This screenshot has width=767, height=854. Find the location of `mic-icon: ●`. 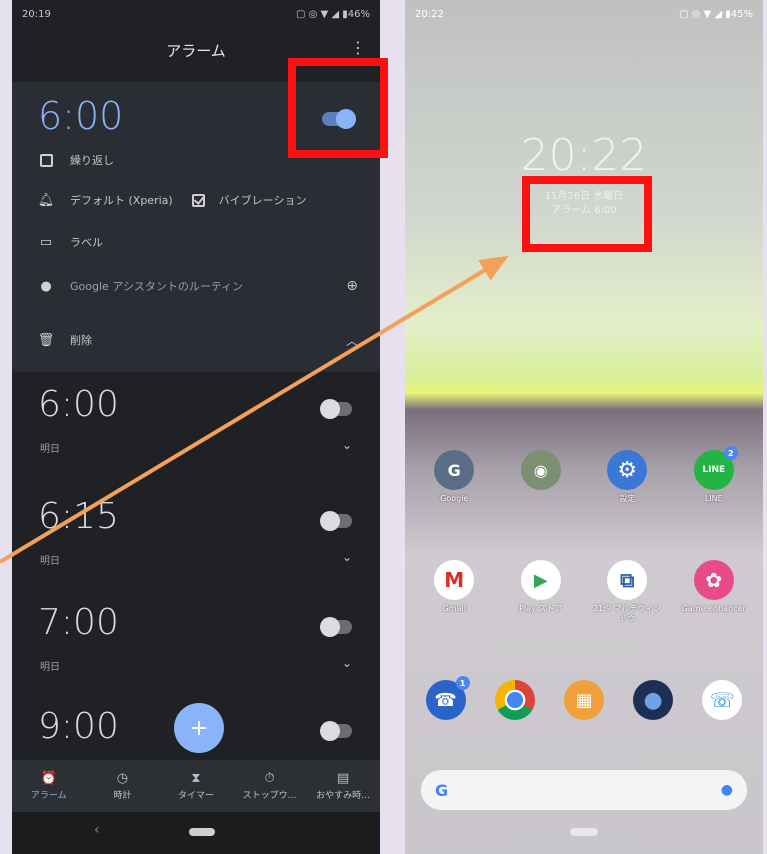

mic-icon: ● is located at coordinates (727, 790).